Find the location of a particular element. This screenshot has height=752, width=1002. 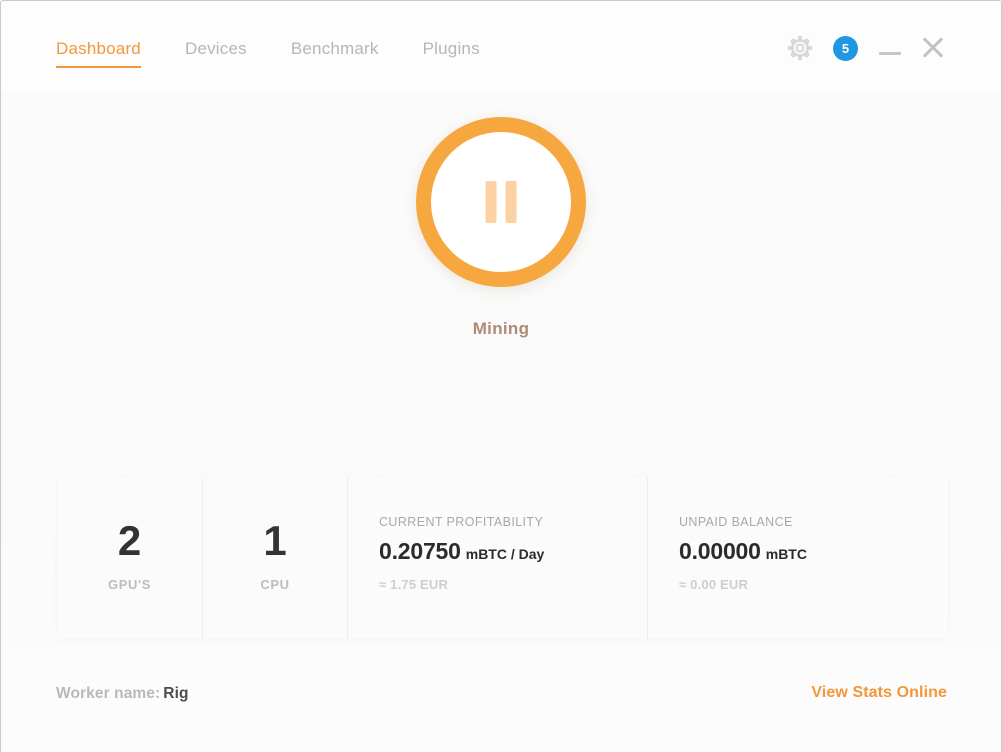

worker-name-value: Rig is located at coordinates (176, 693).